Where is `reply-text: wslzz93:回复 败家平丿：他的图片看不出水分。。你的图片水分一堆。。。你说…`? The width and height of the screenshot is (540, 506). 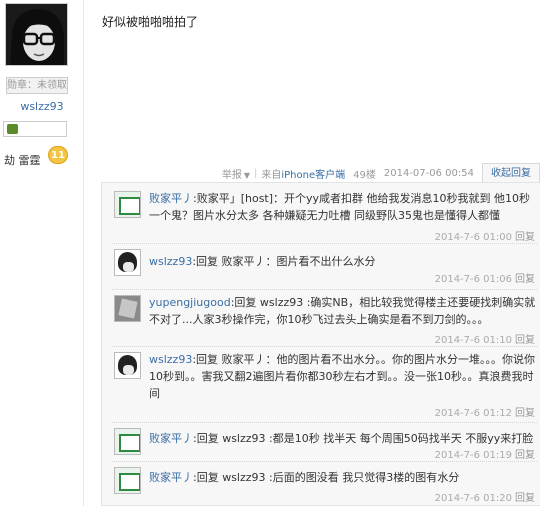 reply-text: wslzz93:回复 败家平丿：他的图片看不出水分。。你的图片水分一堆。。。你说… is located at coordinates (343, 376).